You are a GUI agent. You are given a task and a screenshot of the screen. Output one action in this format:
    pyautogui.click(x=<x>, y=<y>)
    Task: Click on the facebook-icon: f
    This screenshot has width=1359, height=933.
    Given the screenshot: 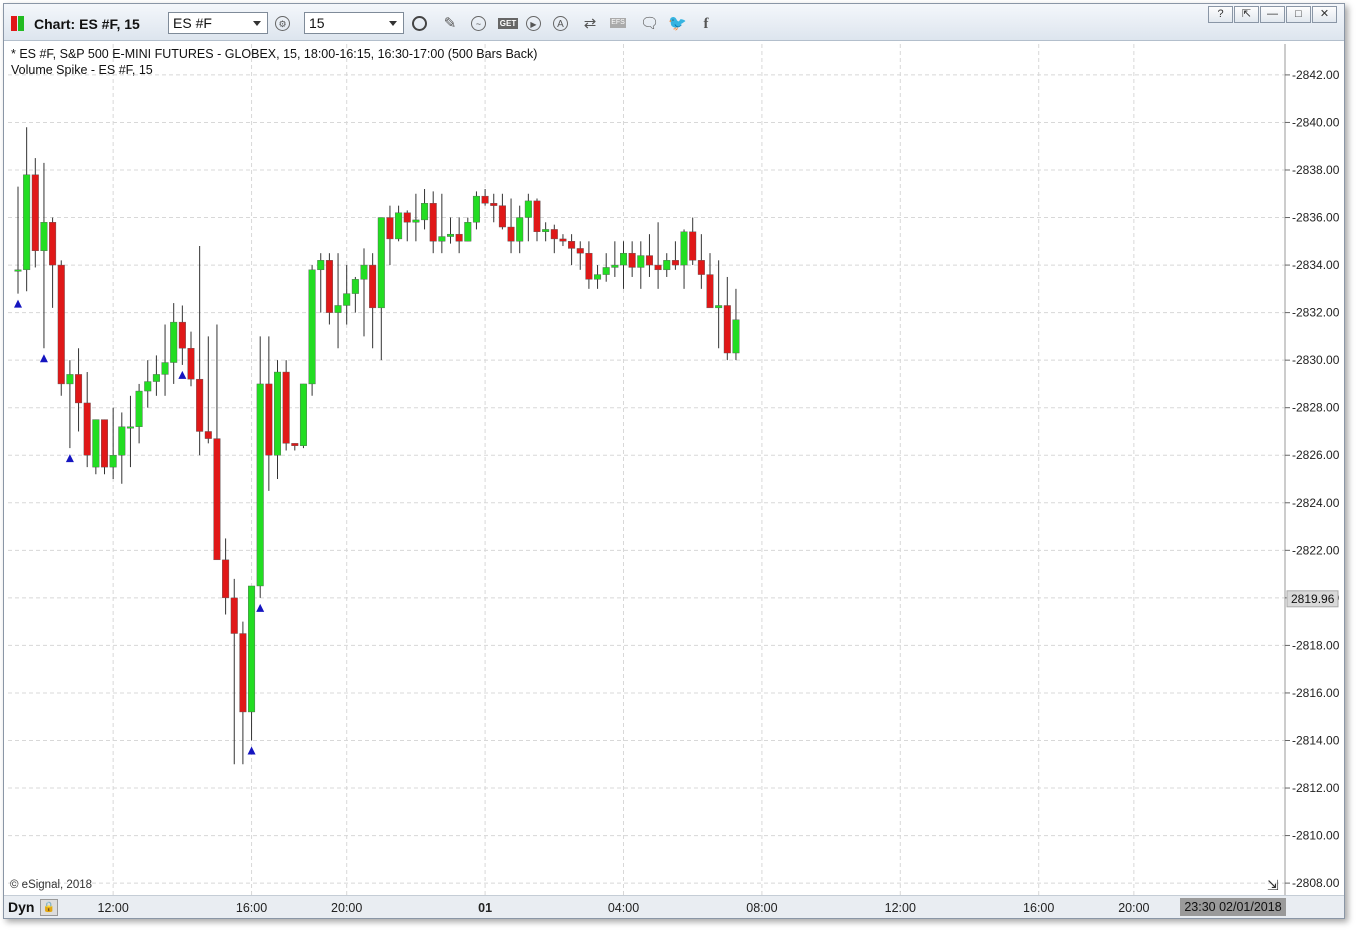 What is the action you would take?
    pyautogui.click(x=706, y=24)
    